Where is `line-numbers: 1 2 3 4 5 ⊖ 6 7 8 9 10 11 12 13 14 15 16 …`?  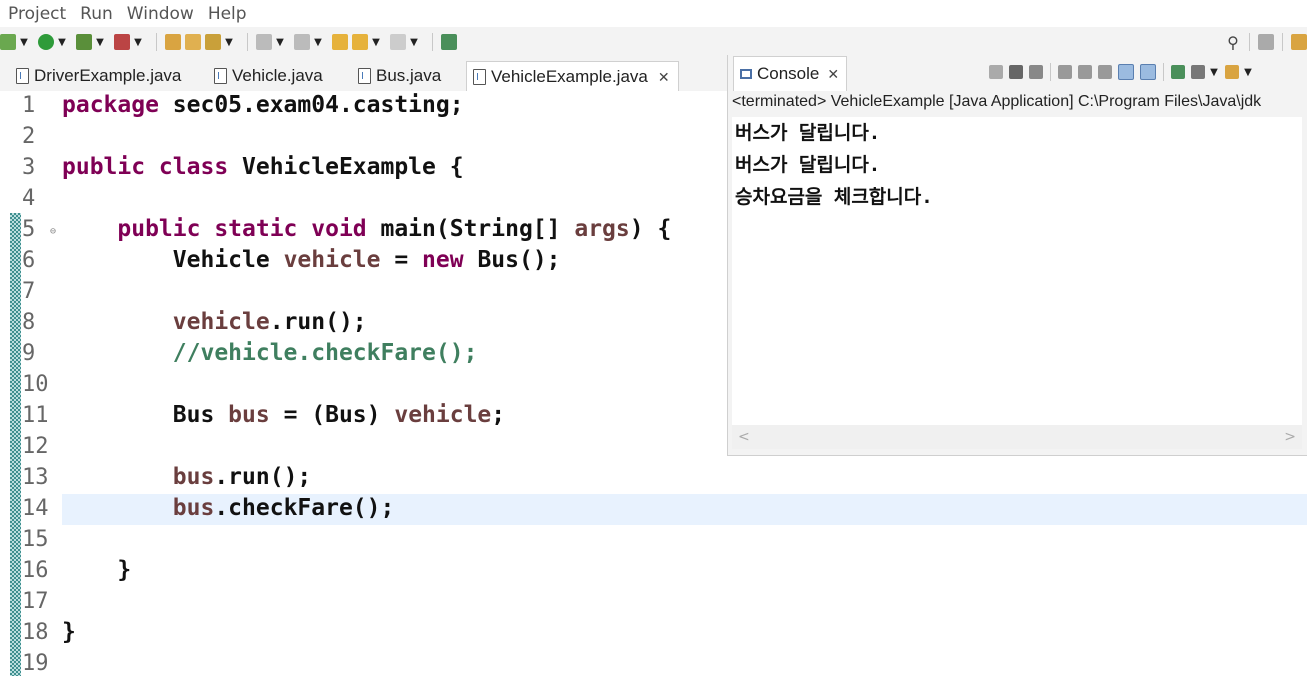 line-numbers: 1 2 3 4 5 ⊖ 6 7 8 9 10 11 12 13 14 15 16 … is located at coordinates (40, 393).